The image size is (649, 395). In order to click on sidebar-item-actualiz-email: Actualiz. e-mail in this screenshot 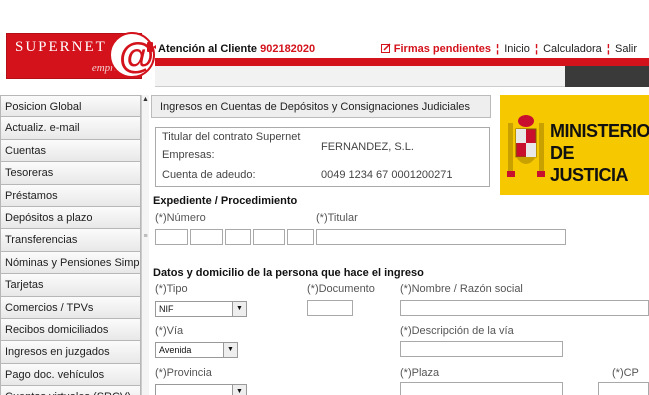, I will do `click(70, 128)`.